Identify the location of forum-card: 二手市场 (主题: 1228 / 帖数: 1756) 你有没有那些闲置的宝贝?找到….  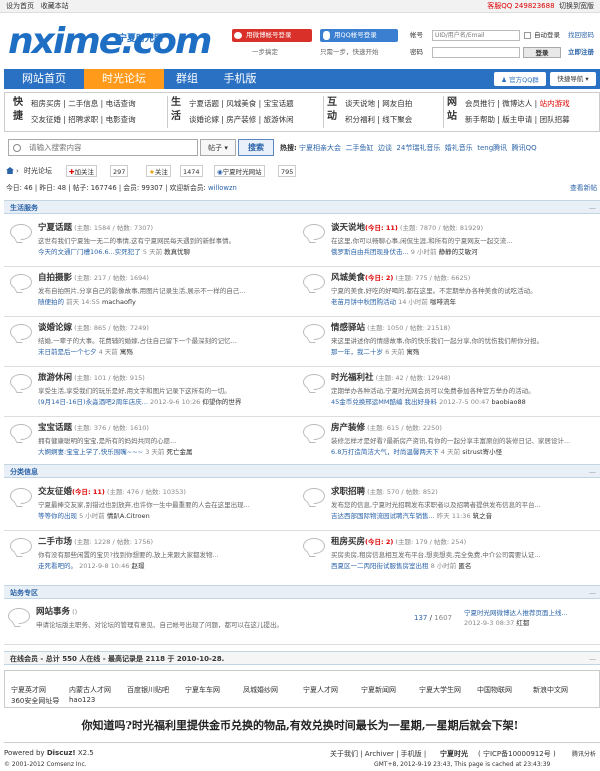
(155, 562).